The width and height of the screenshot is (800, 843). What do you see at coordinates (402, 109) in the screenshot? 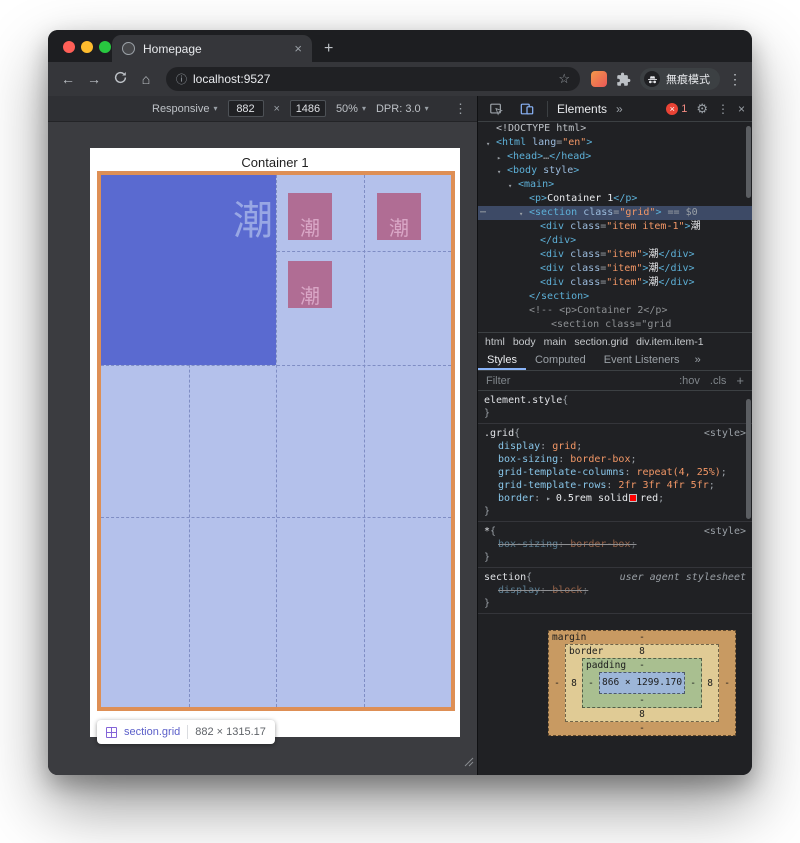
I see `dpr-select: DPR: 3.0 ▾` at bounding box center [402, 109].